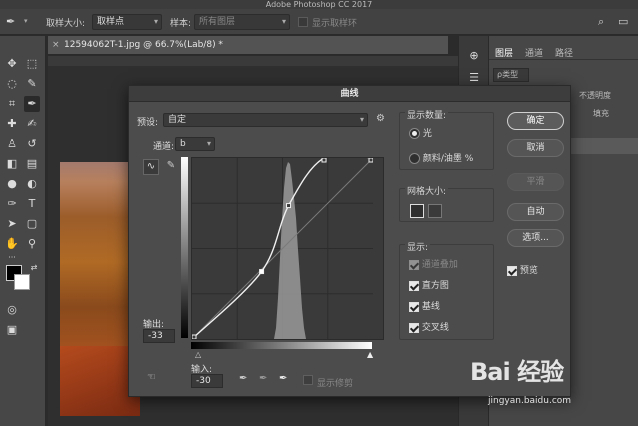  I want to click on preview-label: 预览, so click(528, 271).